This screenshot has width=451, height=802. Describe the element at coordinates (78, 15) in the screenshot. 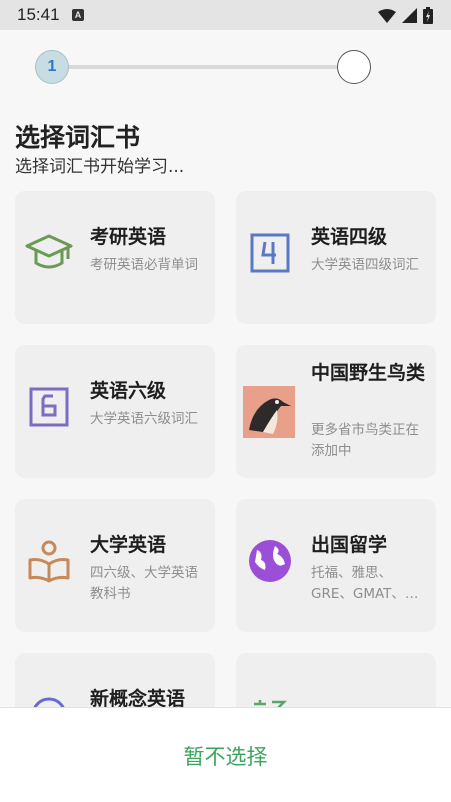

I see `notification-a-icon: A` at that location.